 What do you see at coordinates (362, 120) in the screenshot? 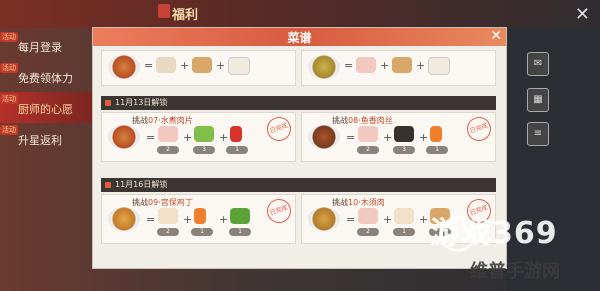
I see `challenge-label: 挑战08·鱼香肉丝` at bounding box center [362, 120].